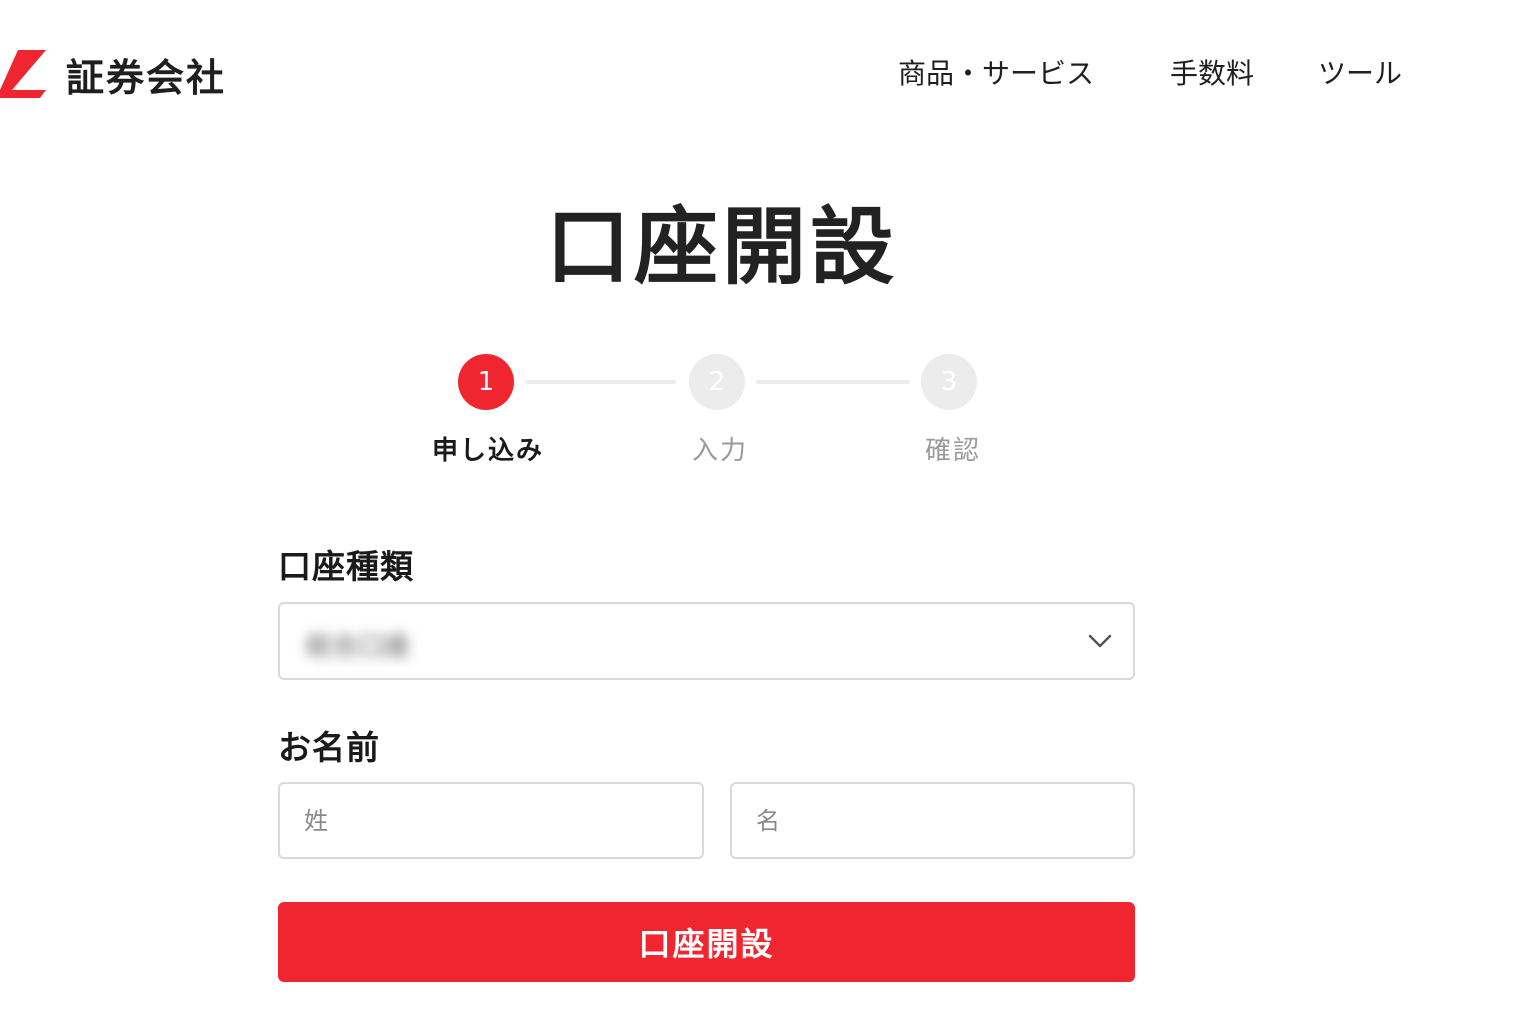  I want to click on account-type-label: 口座種類, so click(346, 566).